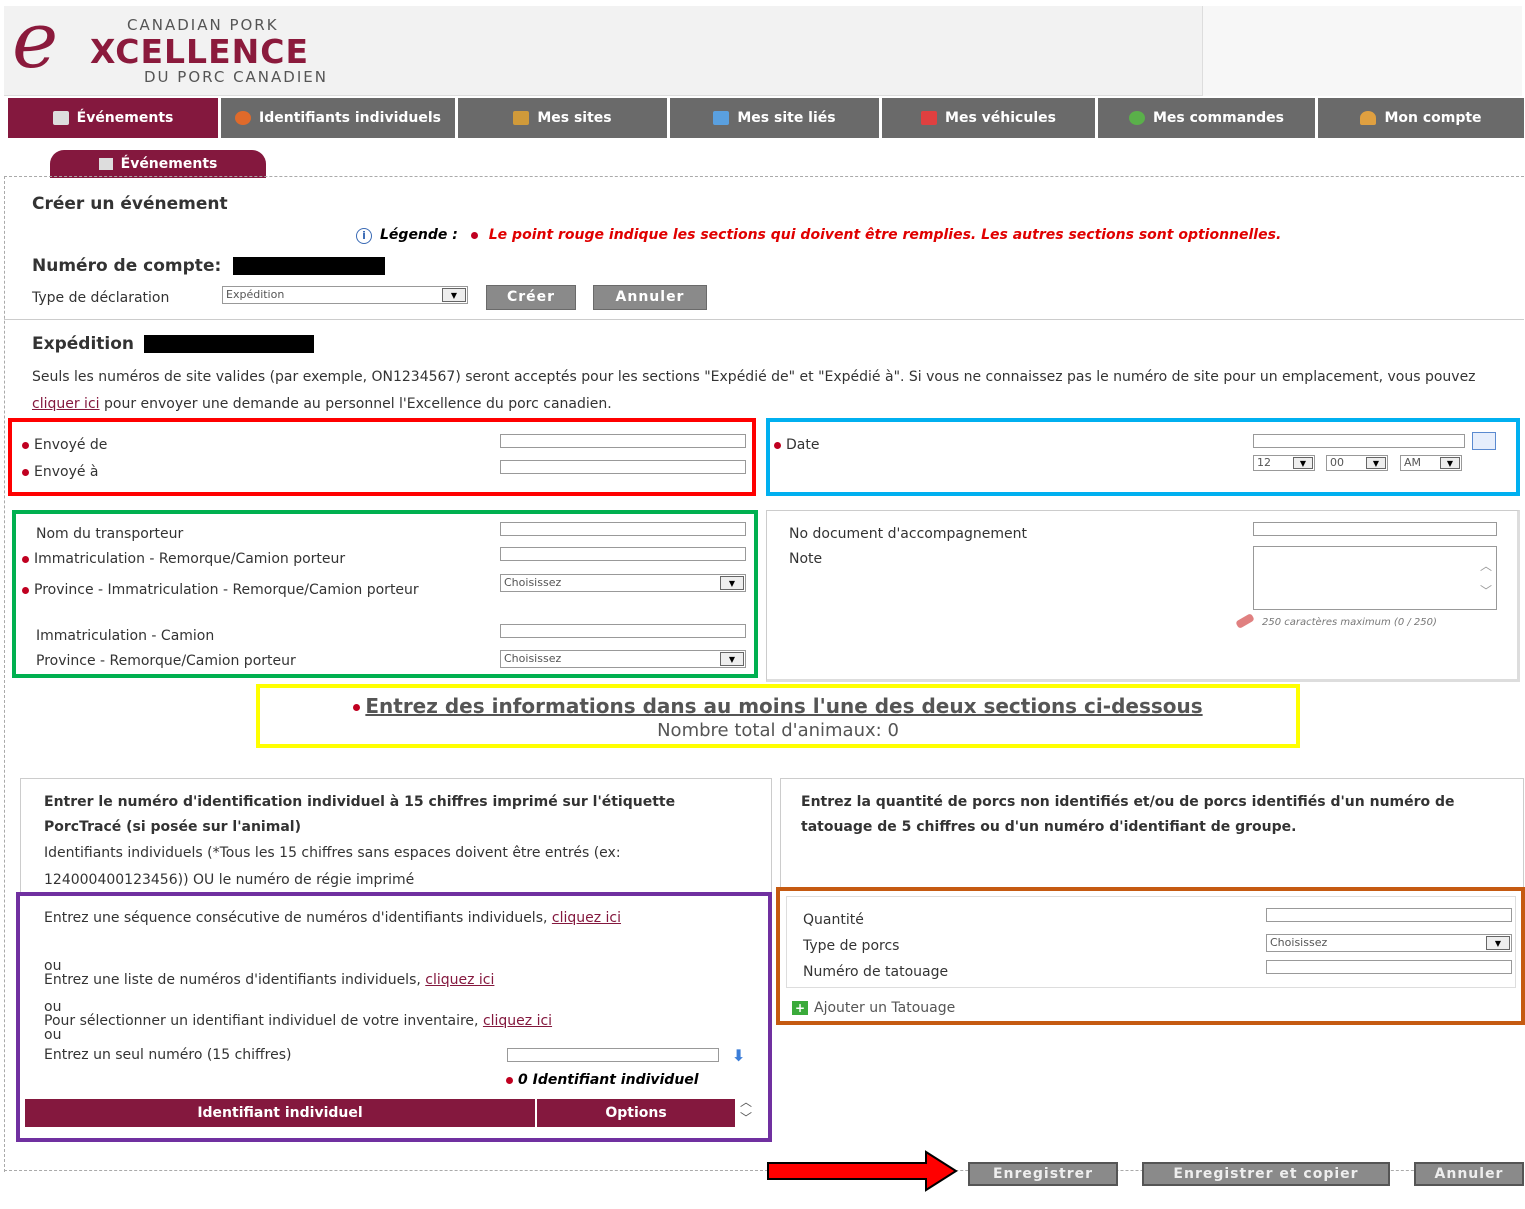  Describe the element at coordinates (1359, 441) in the screenshot. I see `date-input` at that location.